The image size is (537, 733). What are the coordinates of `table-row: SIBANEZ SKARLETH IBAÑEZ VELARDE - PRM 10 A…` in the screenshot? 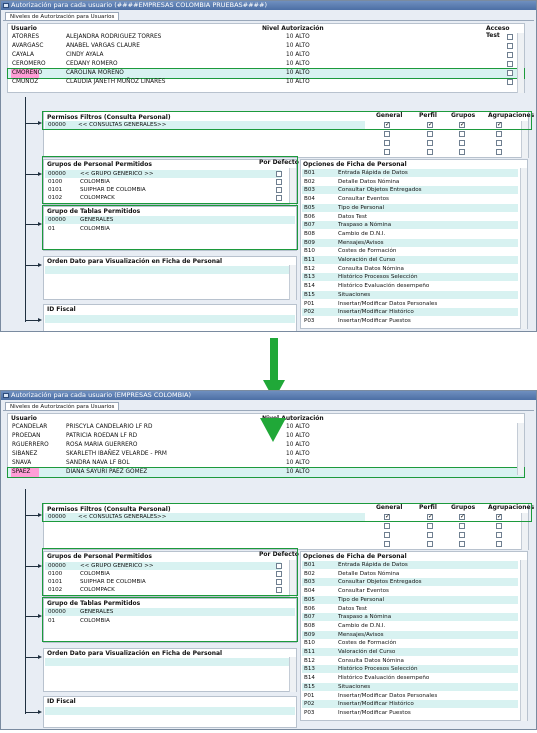 It's located at (266, 454).